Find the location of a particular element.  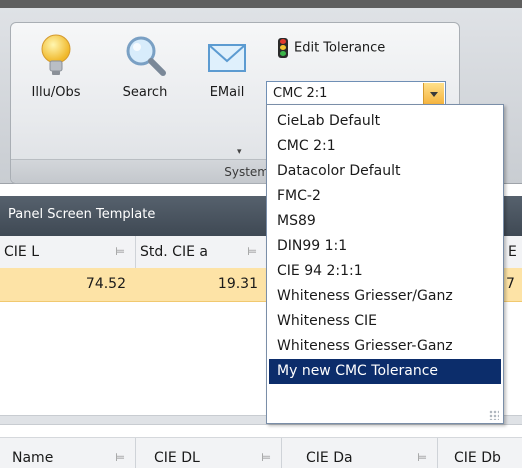

panel-title: Panel Screen Template is located at coordinates (82, 214).